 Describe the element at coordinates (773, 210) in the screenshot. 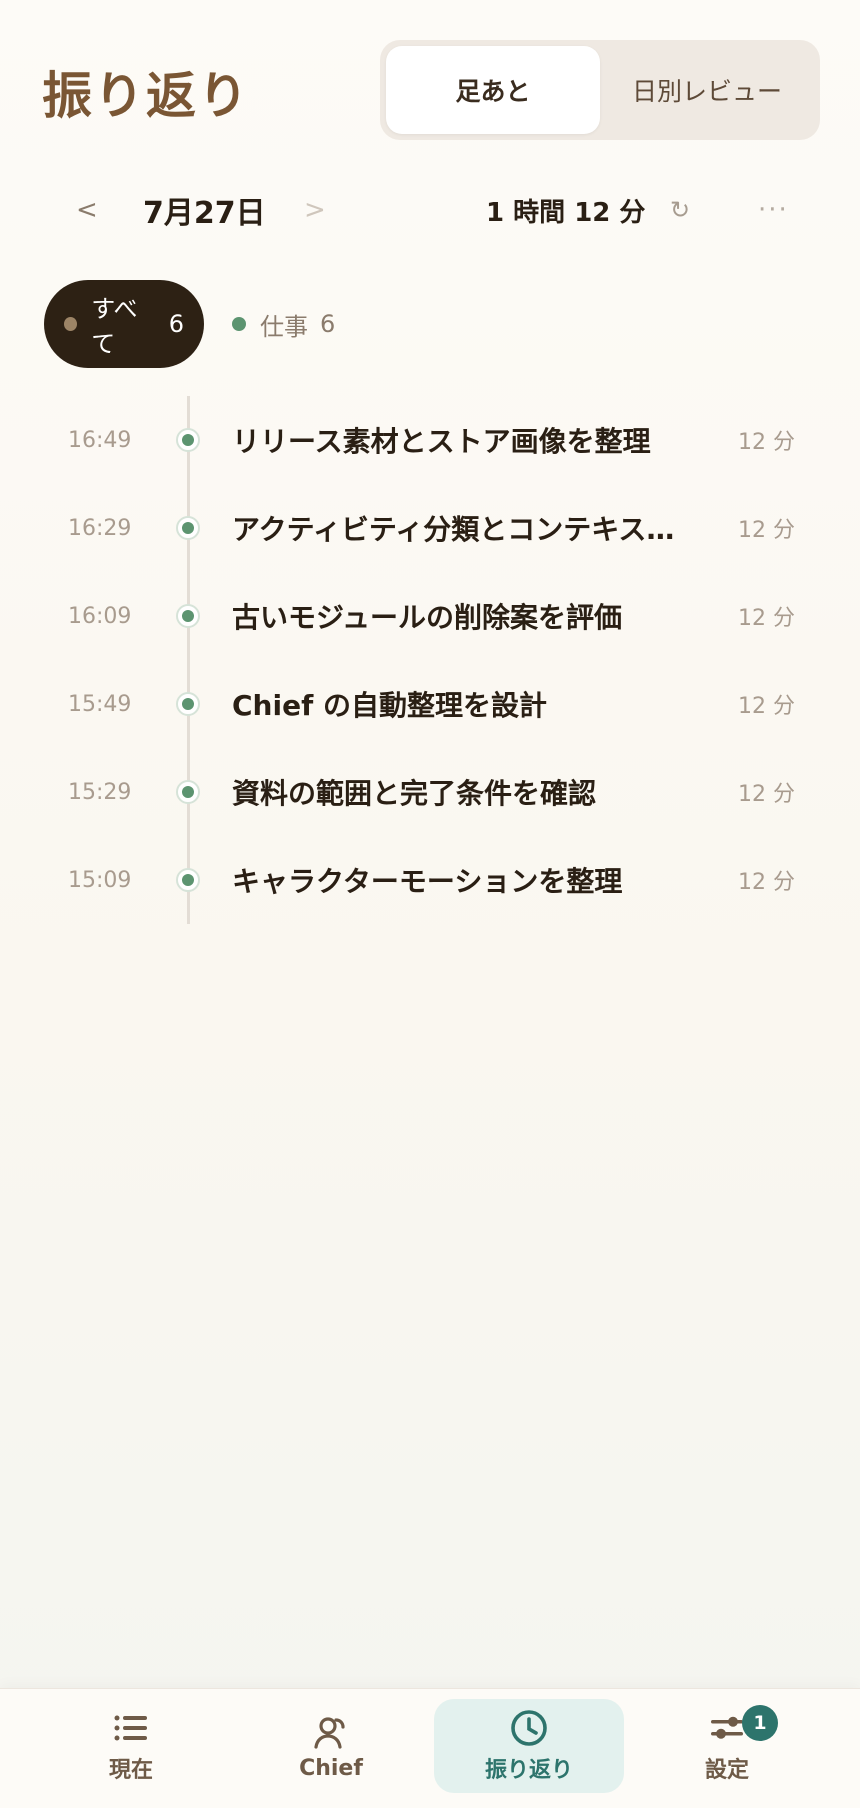

I see `more-options-button: ···` at that location.